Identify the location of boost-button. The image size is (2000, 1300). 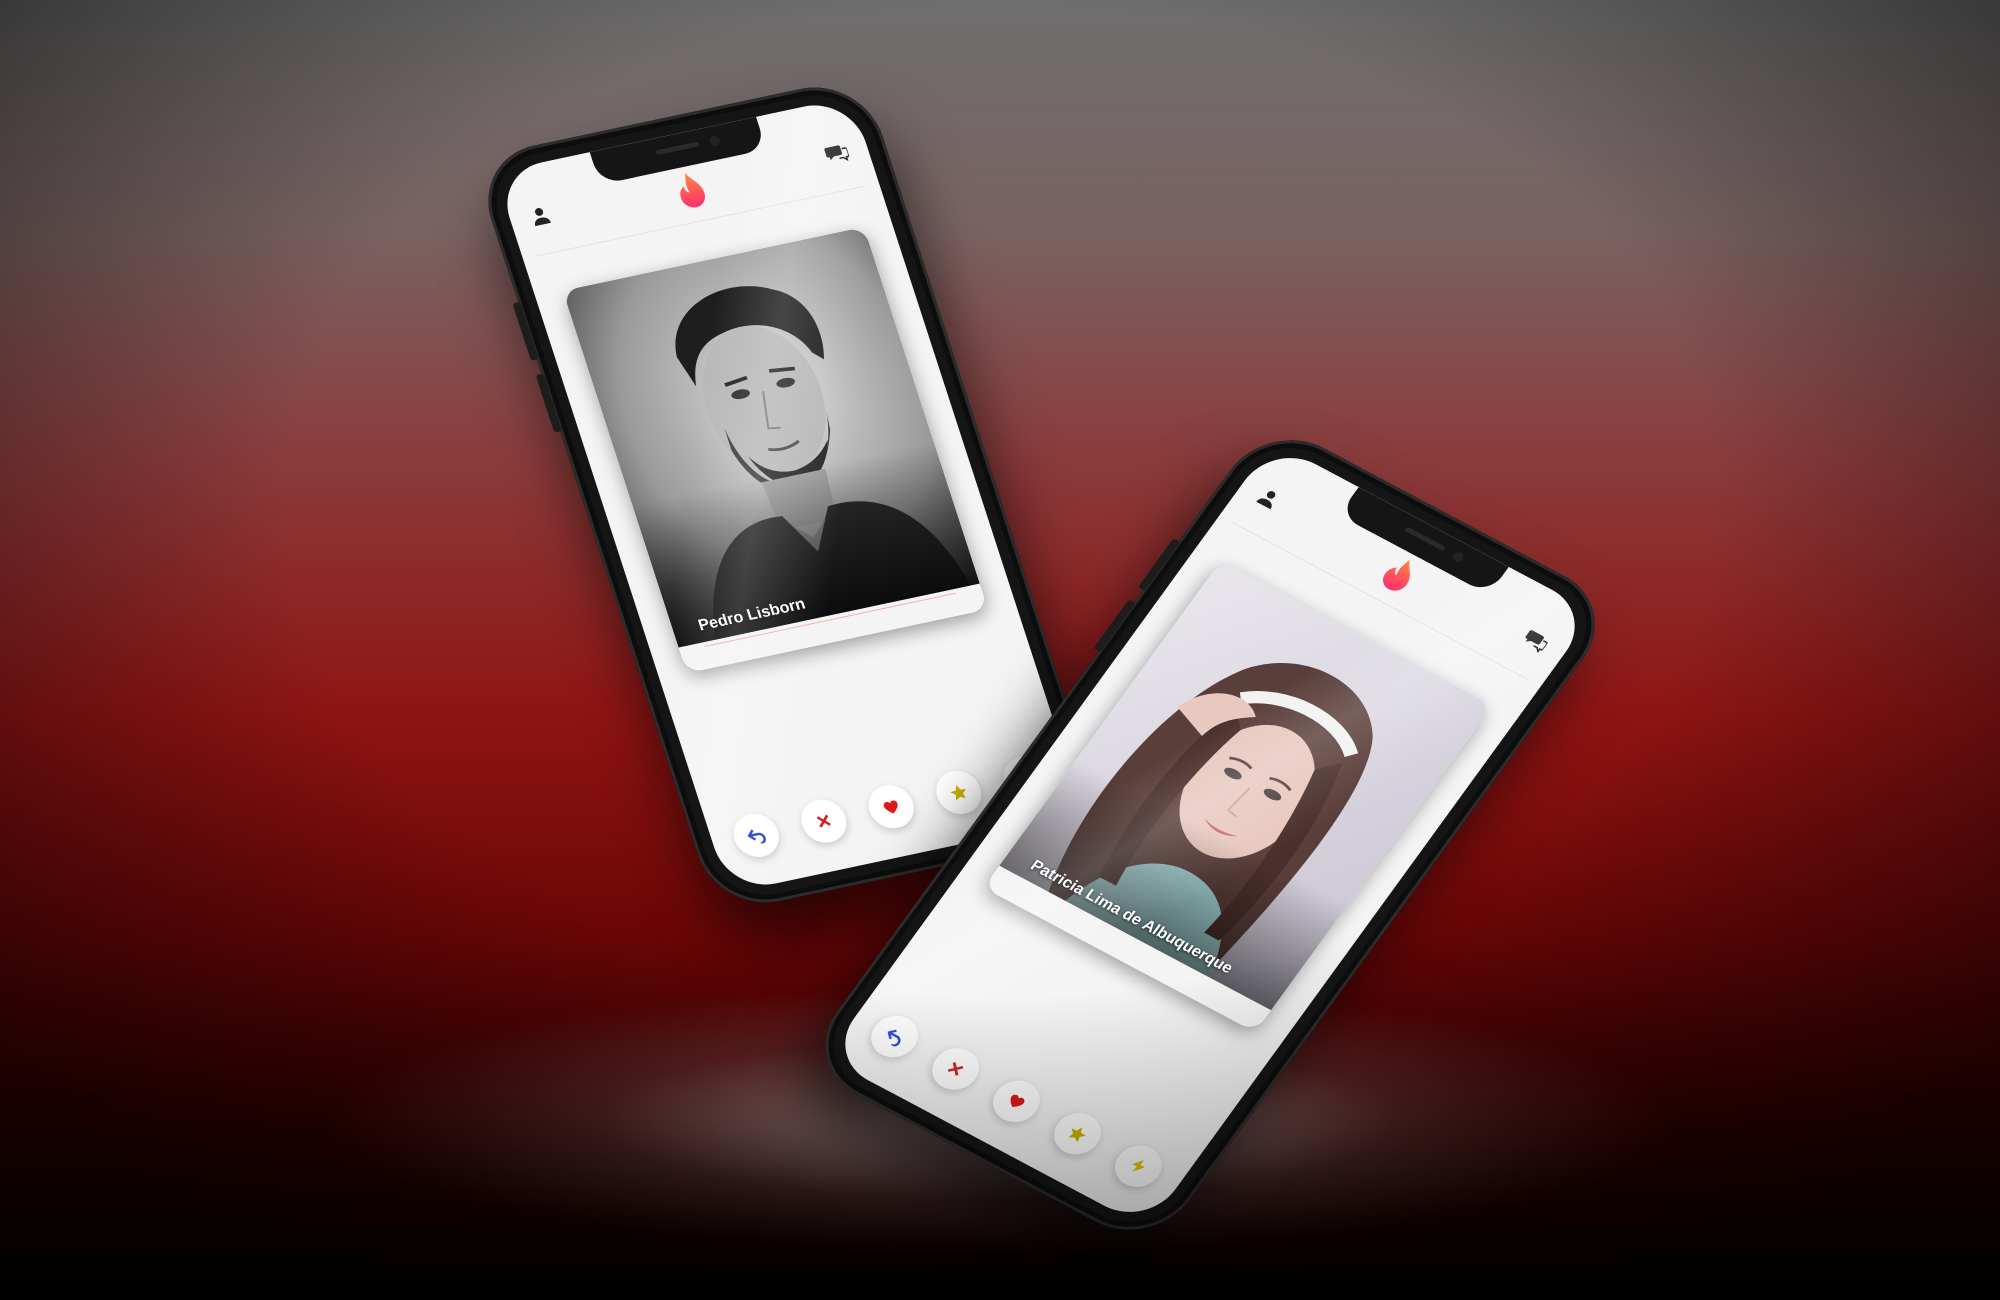
(1138, 1166).